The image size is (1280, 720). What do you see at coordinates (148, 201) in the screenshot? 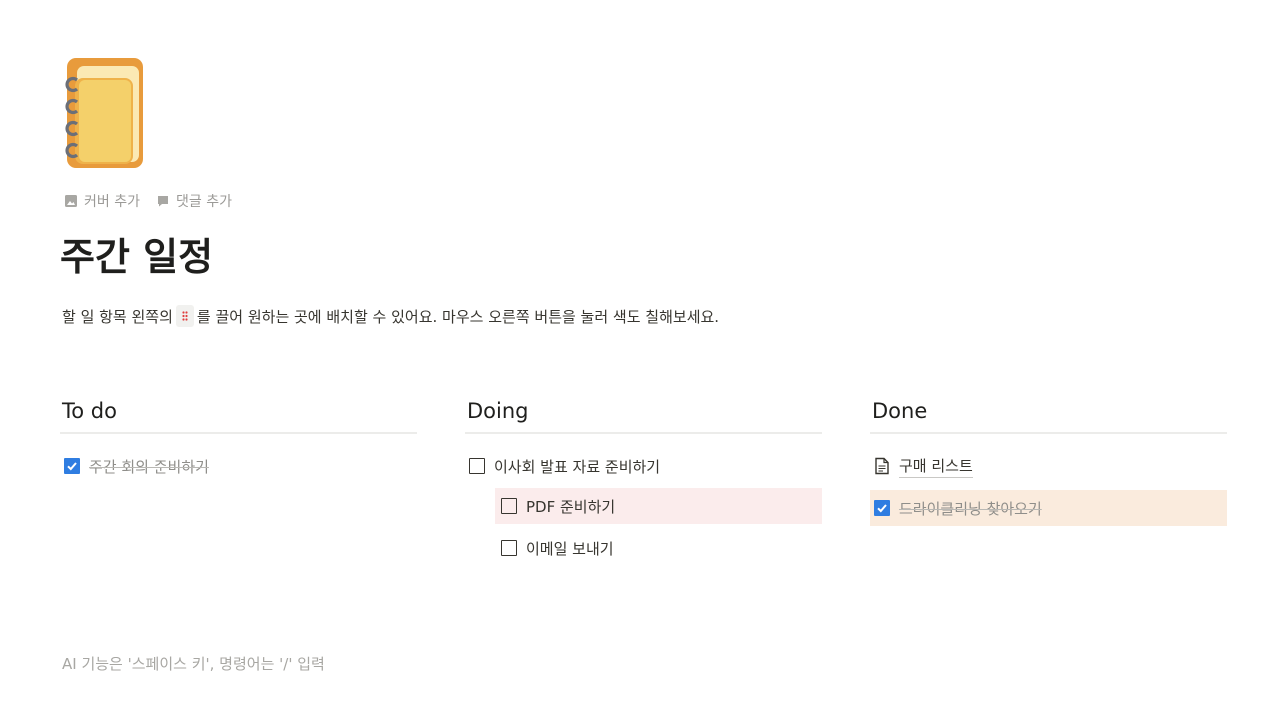
I see `page-meta-actions: 커버 추가 댓글 추가` at bounding box center [148, 201].